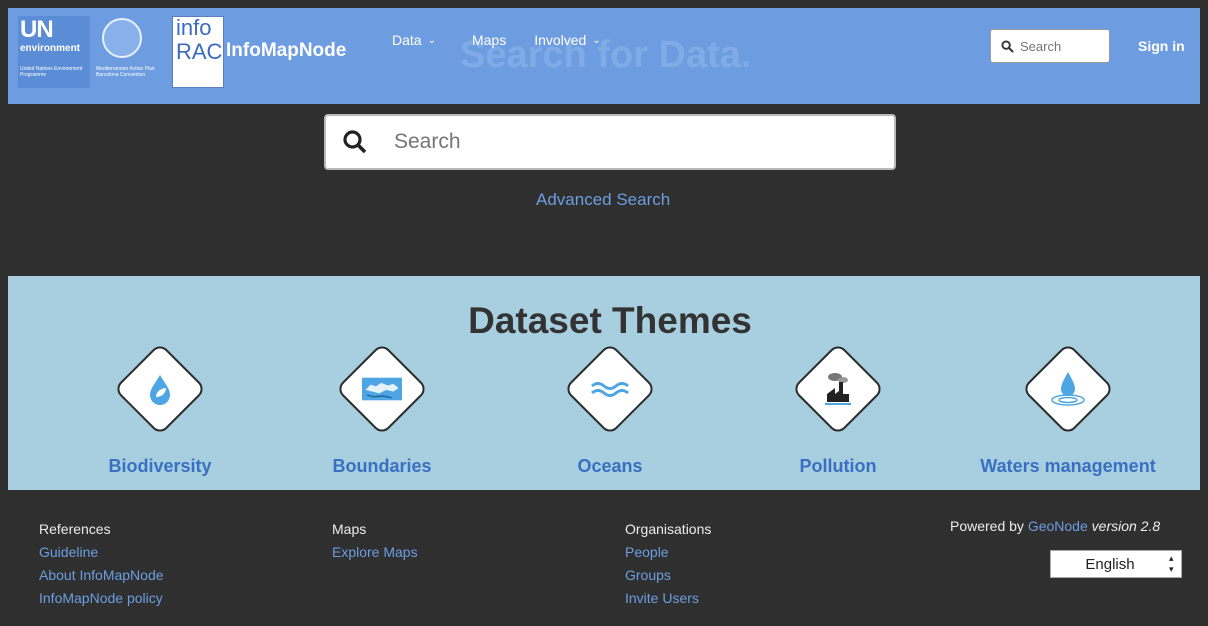 The width and height of the screenshot is (1208, 626). I want to click on nav-involved-label: Involved, so click(560, 40).